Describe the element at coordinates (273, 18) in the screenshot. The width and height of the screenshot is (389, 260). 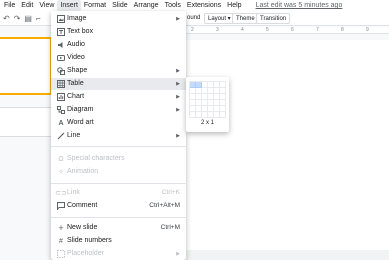
I see `transition-button: Transition` at that location.